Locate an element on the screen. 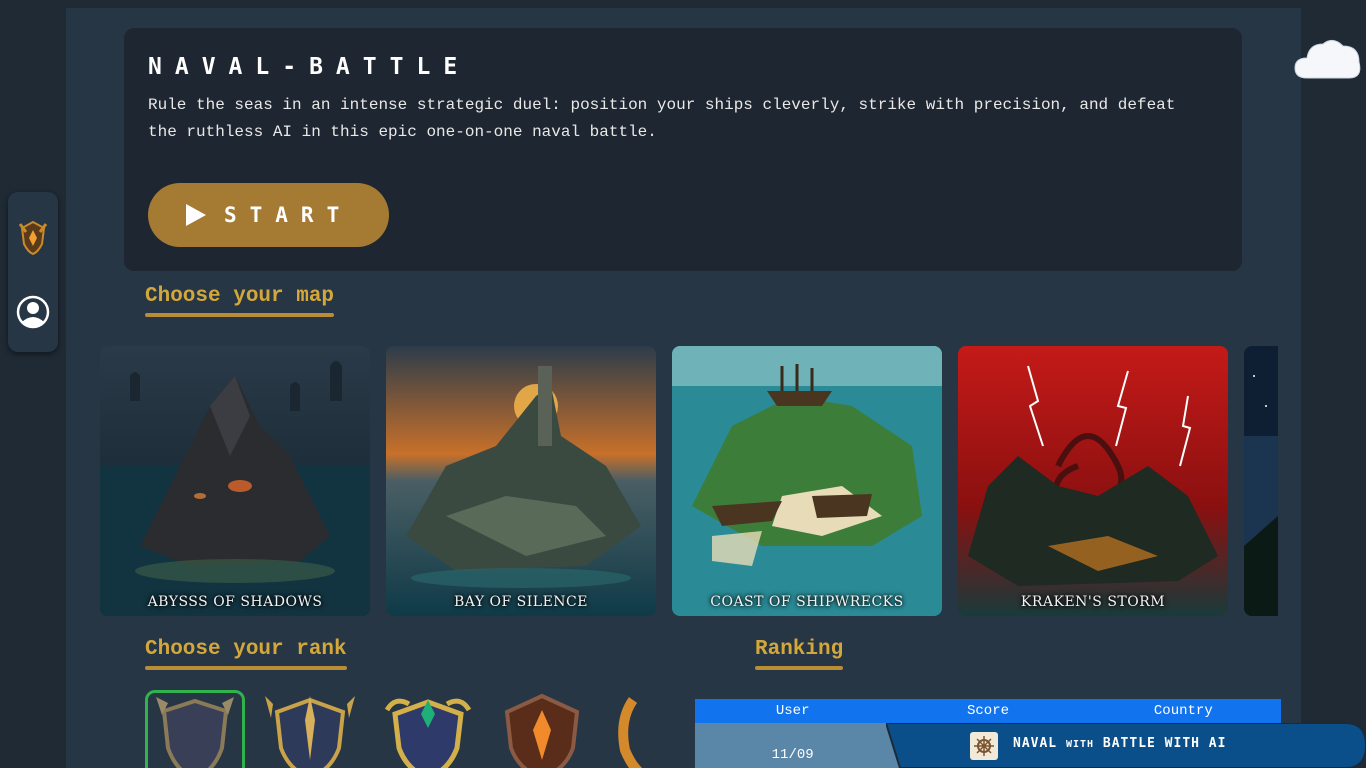 The height and width of the screenshot is (768, 1366). start-label: START is located at coordinates (288, 215).